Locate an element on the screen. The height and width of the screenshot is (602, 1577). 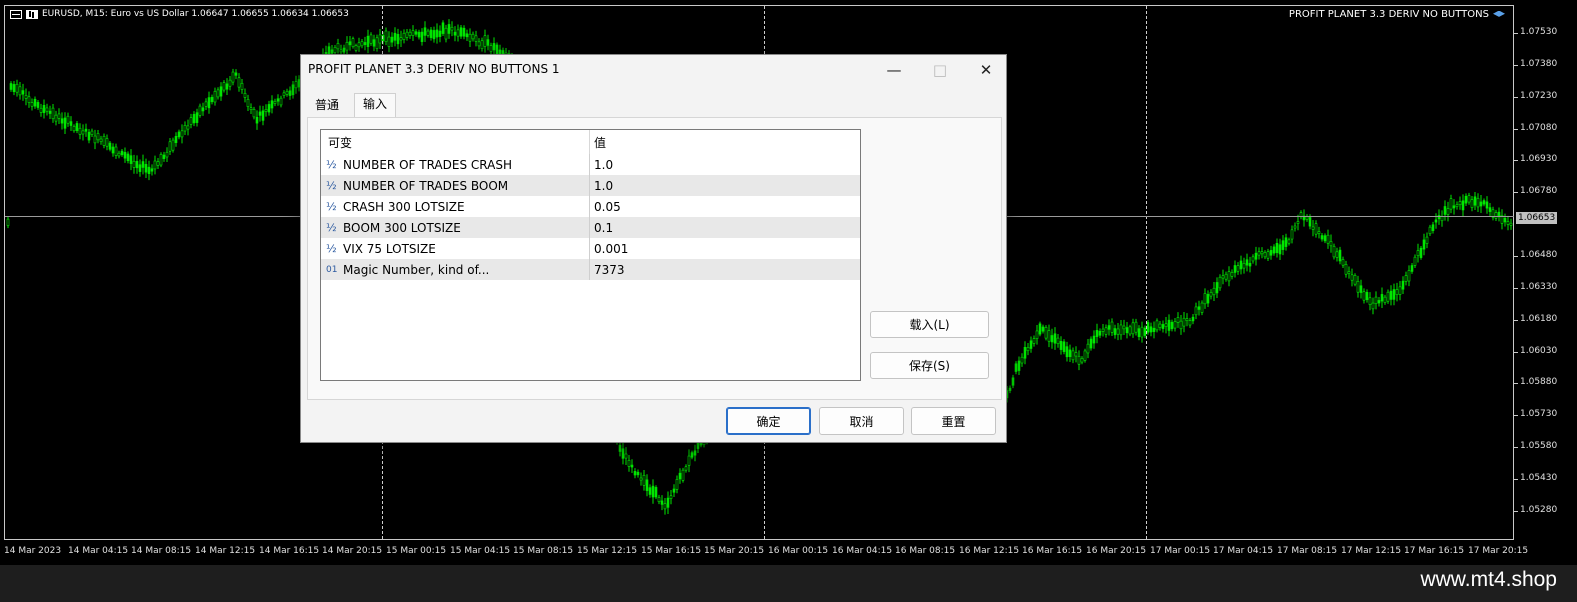
time-label: 14 Mar 04:15 is located at coordinates (98, 551).